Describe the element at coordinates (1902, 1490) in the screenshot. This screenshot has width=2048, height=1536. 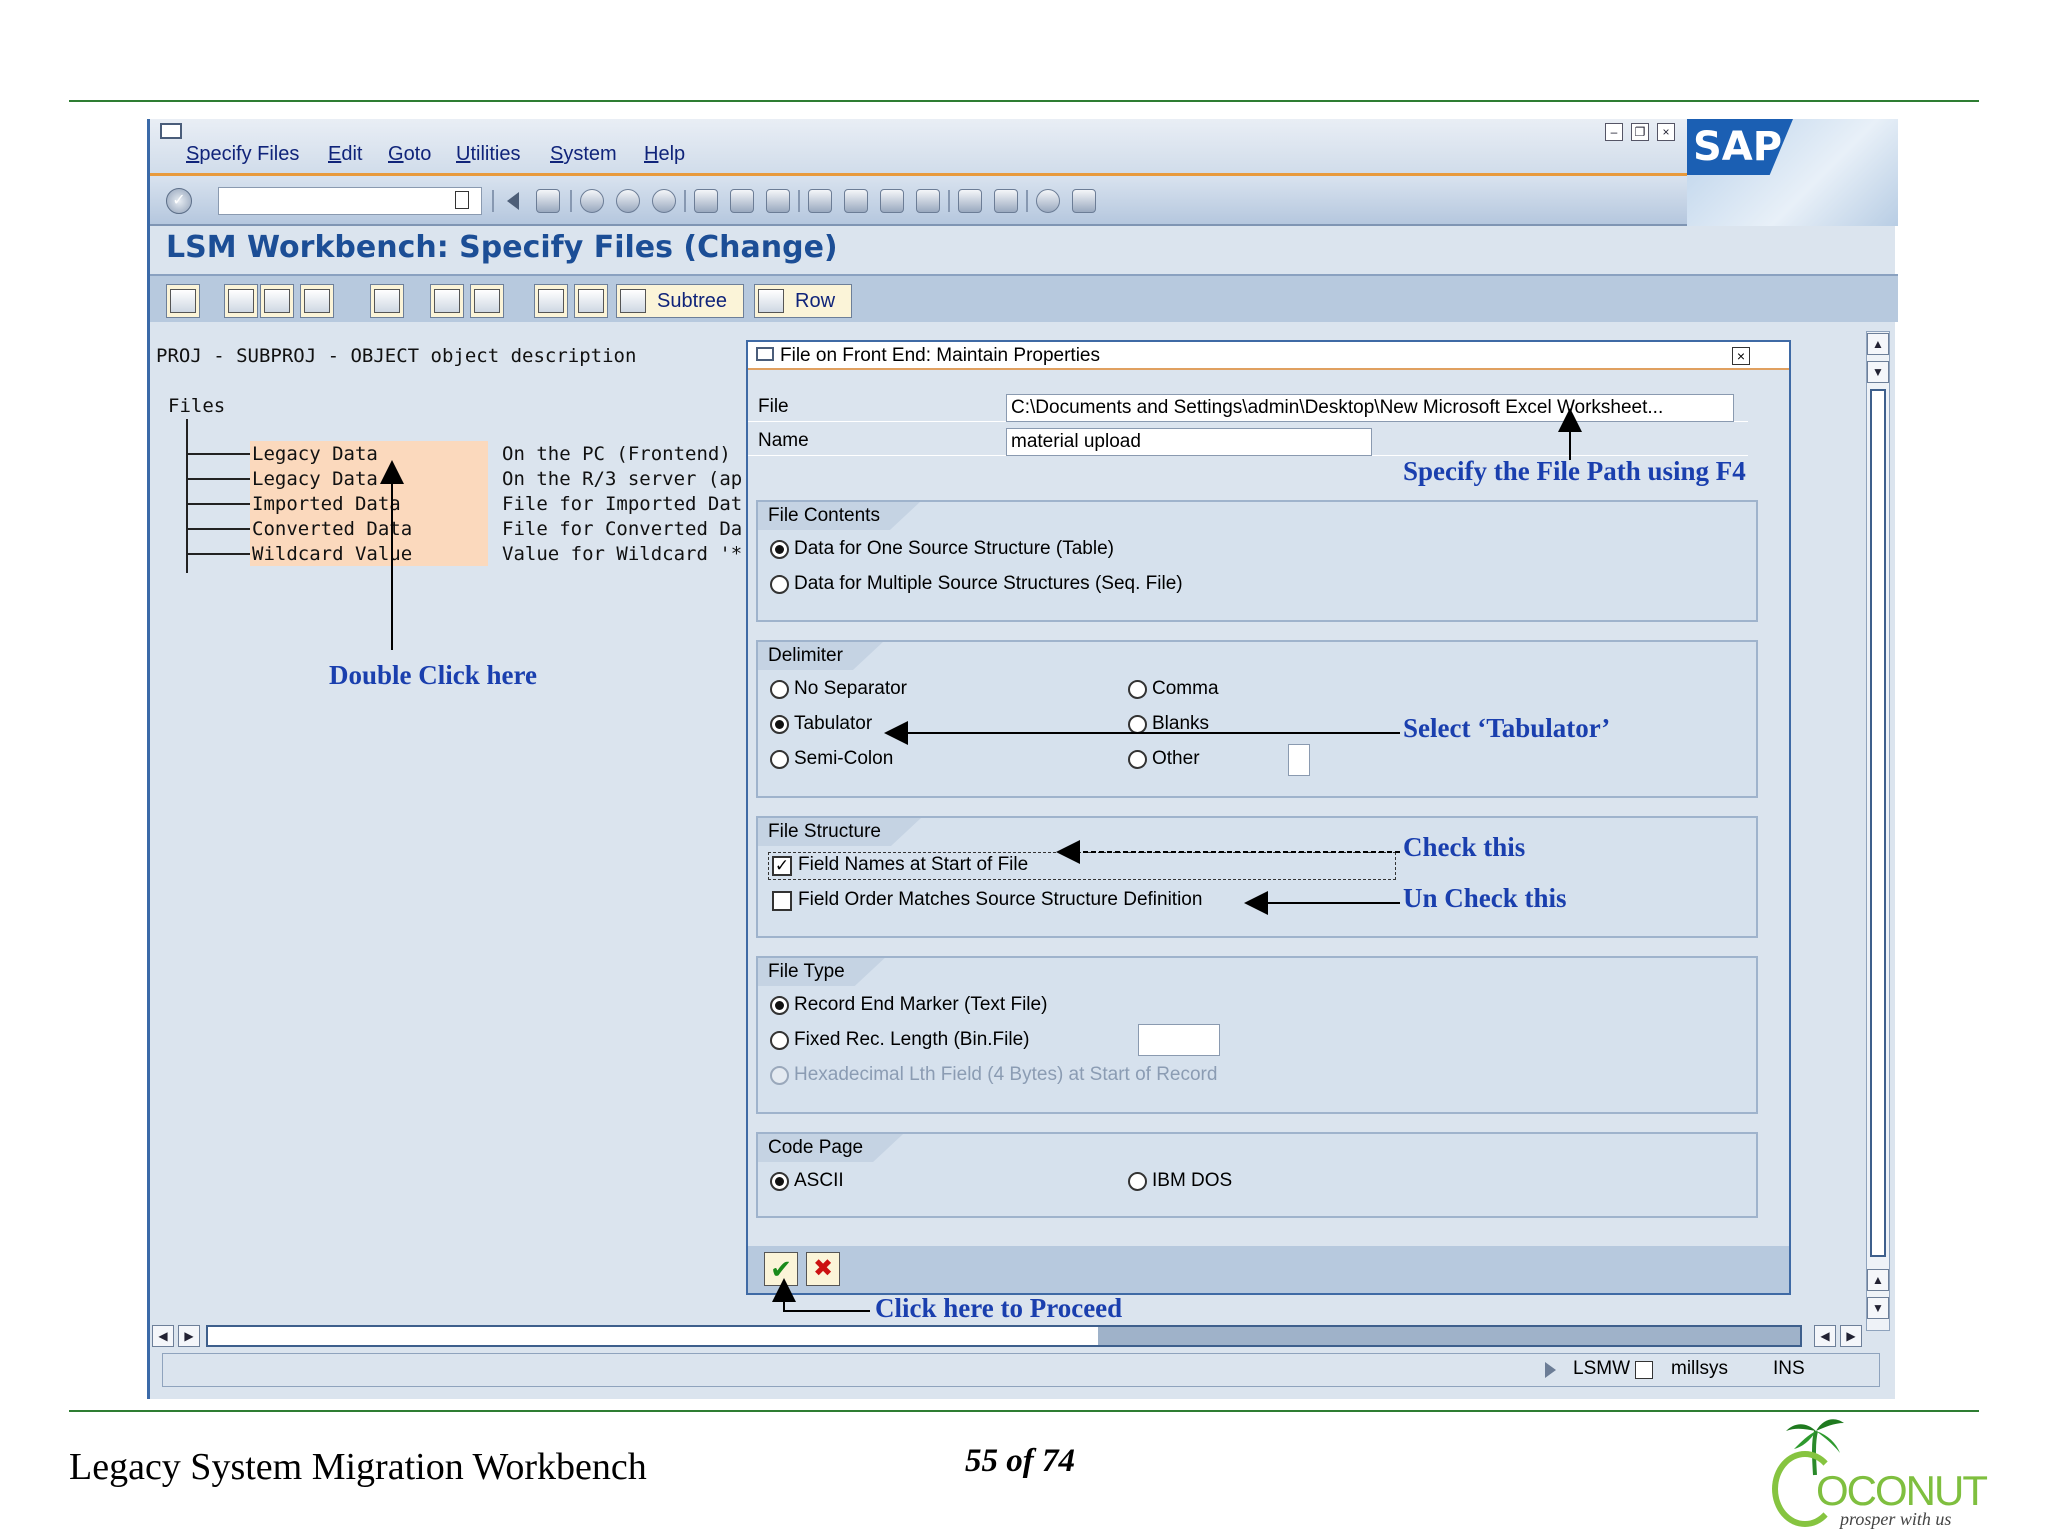
I see `coconut-logo-text: OCONUT` at that location.